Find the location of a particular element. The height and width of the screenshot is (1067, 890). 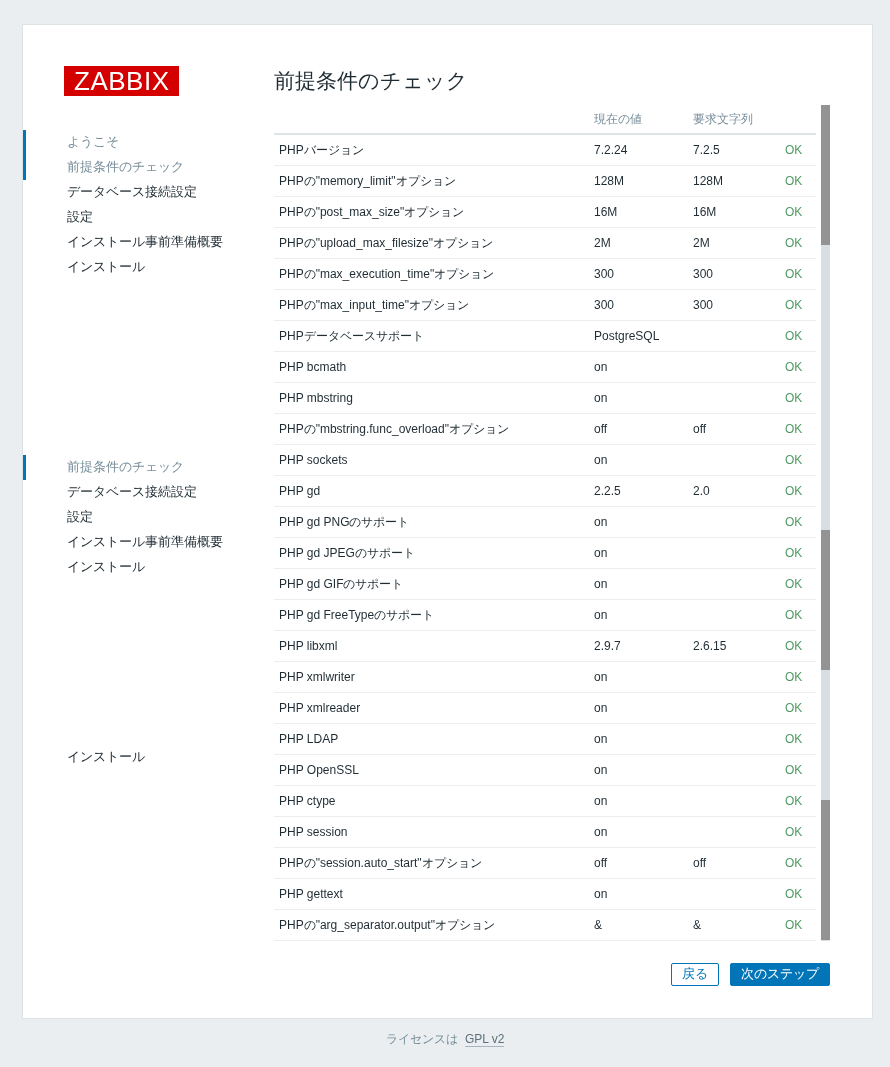

table-cell: PHP gd is located at coordinates (300, 491).